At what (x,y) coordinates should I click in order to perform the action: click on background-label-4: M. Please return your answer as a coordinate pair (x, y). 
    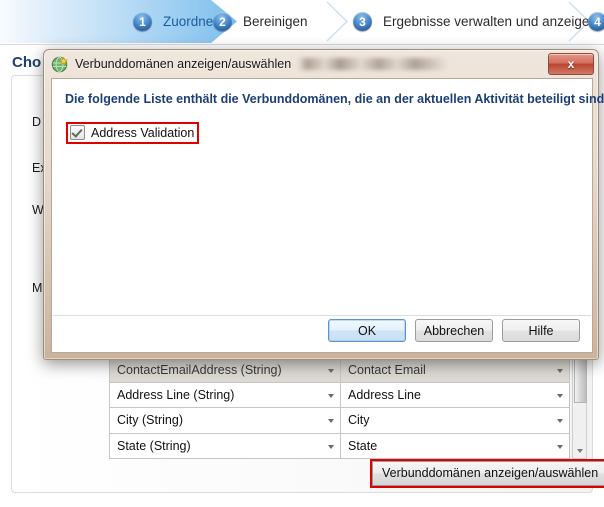
    Looking at the image, I should click on (37, 288).